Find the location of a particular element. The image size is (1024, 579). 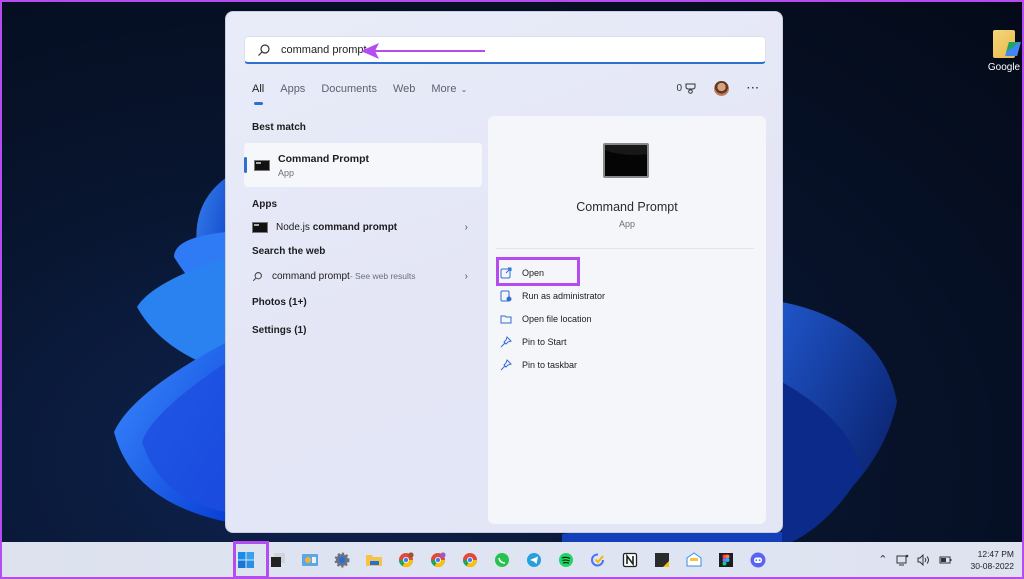

taskbar: ⌃ 12:47 PM 30-08-2022 is located at coordinates (512, 559).